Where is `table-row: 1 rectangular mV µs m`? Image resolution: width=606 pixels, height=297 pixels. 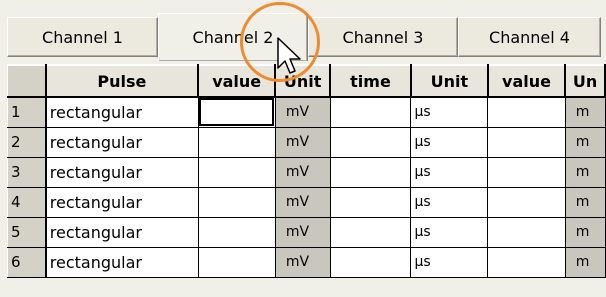
table-row: 1 rectangular mV µs m is located at coordinates (306, 112).